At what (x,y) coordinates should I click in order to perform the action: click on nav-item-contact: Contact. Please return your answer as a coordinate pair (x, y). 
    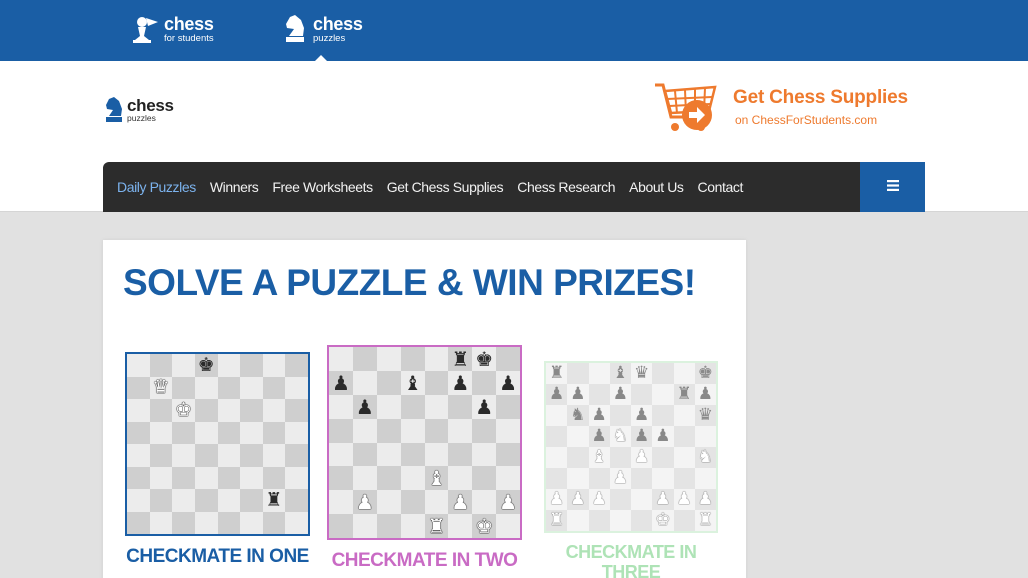
    Looking at the image, I should click on (721, 187).